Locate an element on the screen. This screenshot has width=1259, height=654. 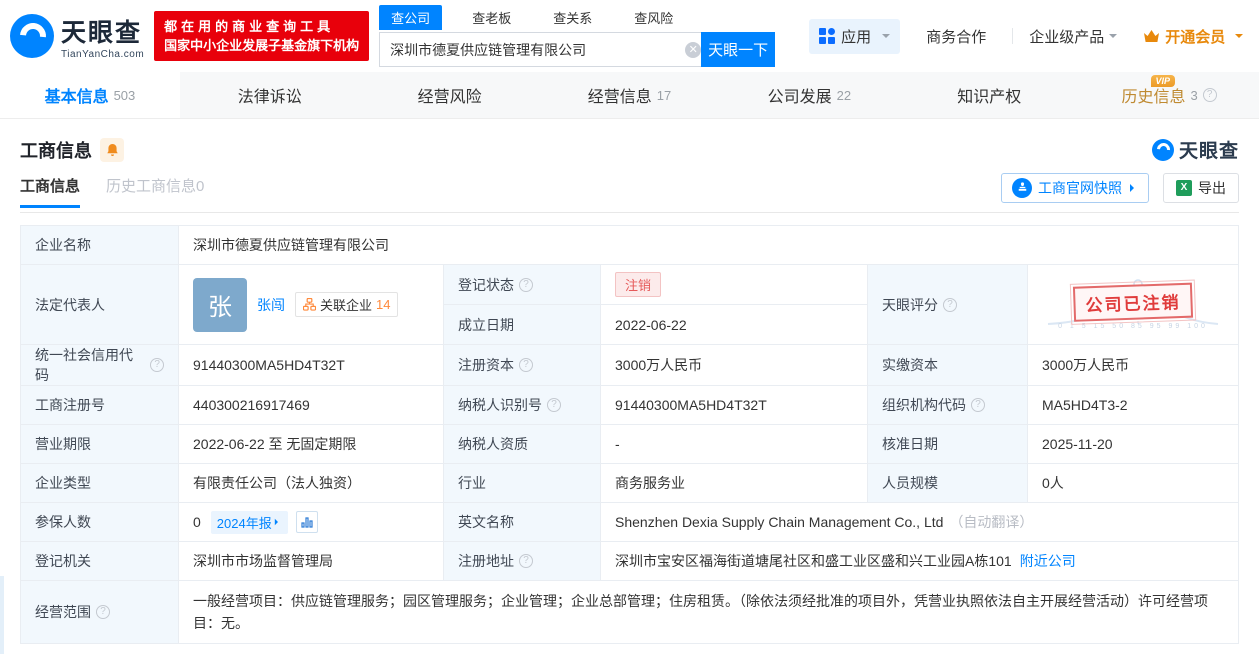
approval-date-value: 2025-11-20 is located at coordinates (1133, 444).